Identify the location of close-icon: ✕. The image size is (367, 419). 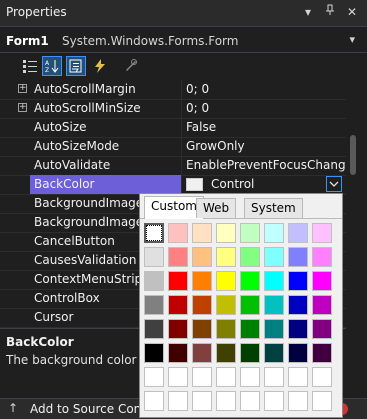
(352, 12).